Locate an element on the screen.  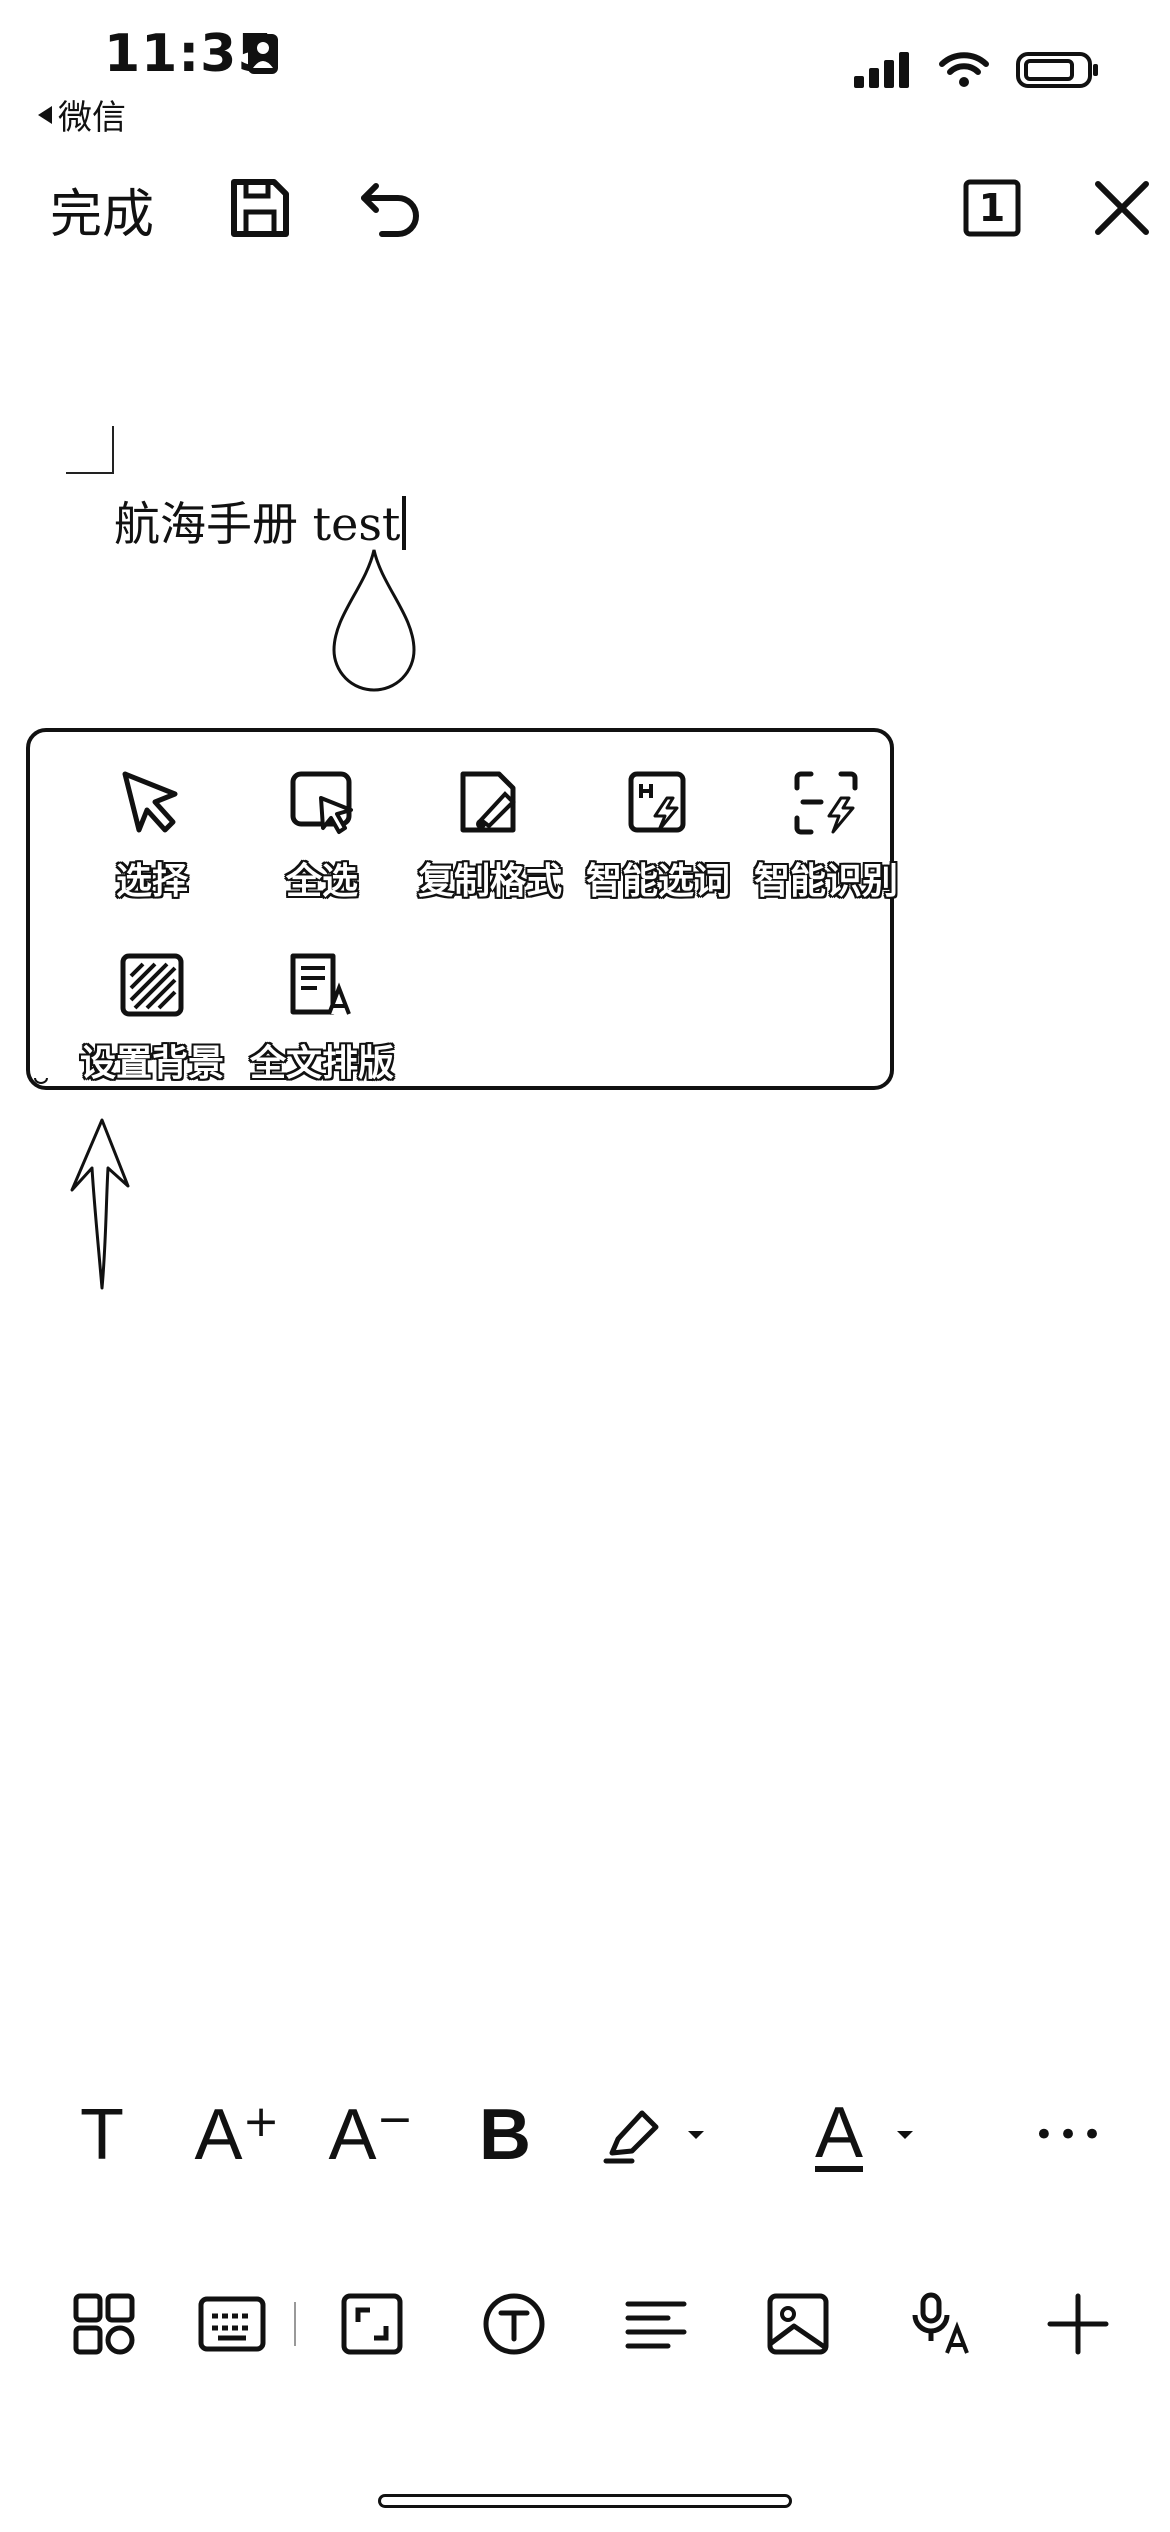
done-button: 完成 is located at coordinates (102, 209).